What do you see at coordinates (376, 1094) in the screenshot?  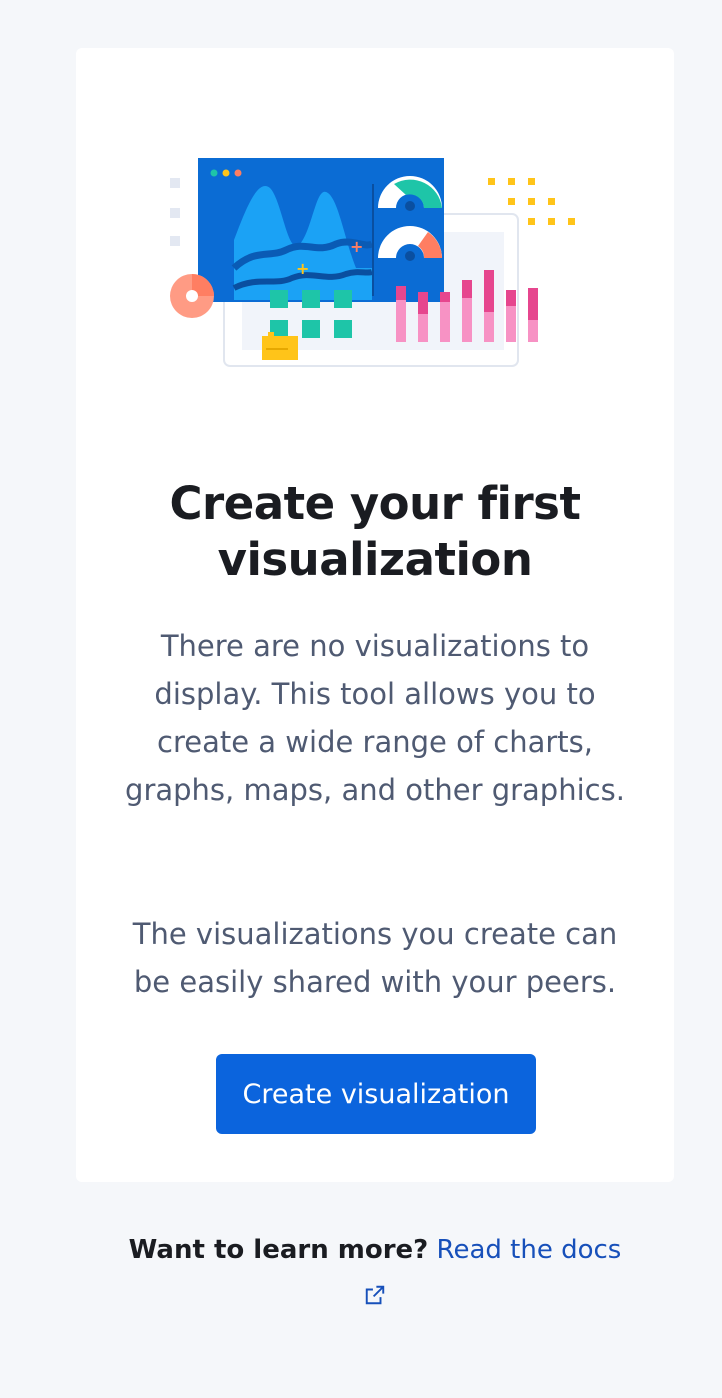 I see `create-visualization-button: Create visualization` at bounding box center [376, 1094].